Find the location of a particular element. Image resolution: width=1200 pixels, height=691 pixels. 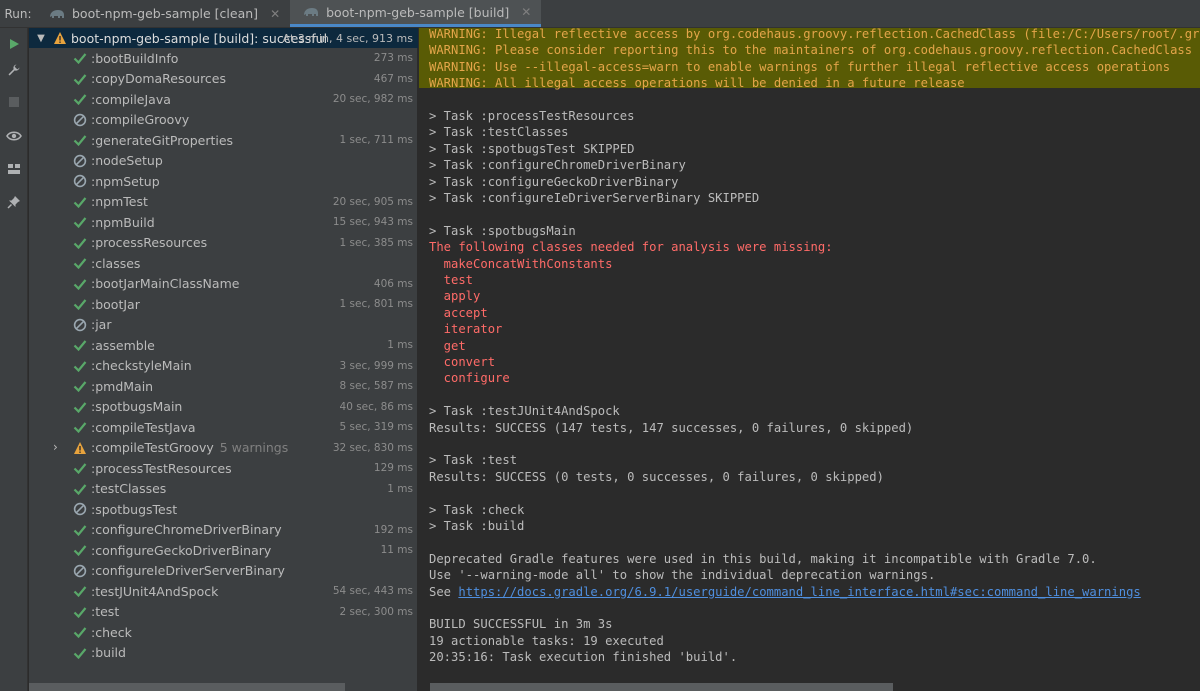

console-line-text: > Task :testClasses is located at coordinates (499, 132).